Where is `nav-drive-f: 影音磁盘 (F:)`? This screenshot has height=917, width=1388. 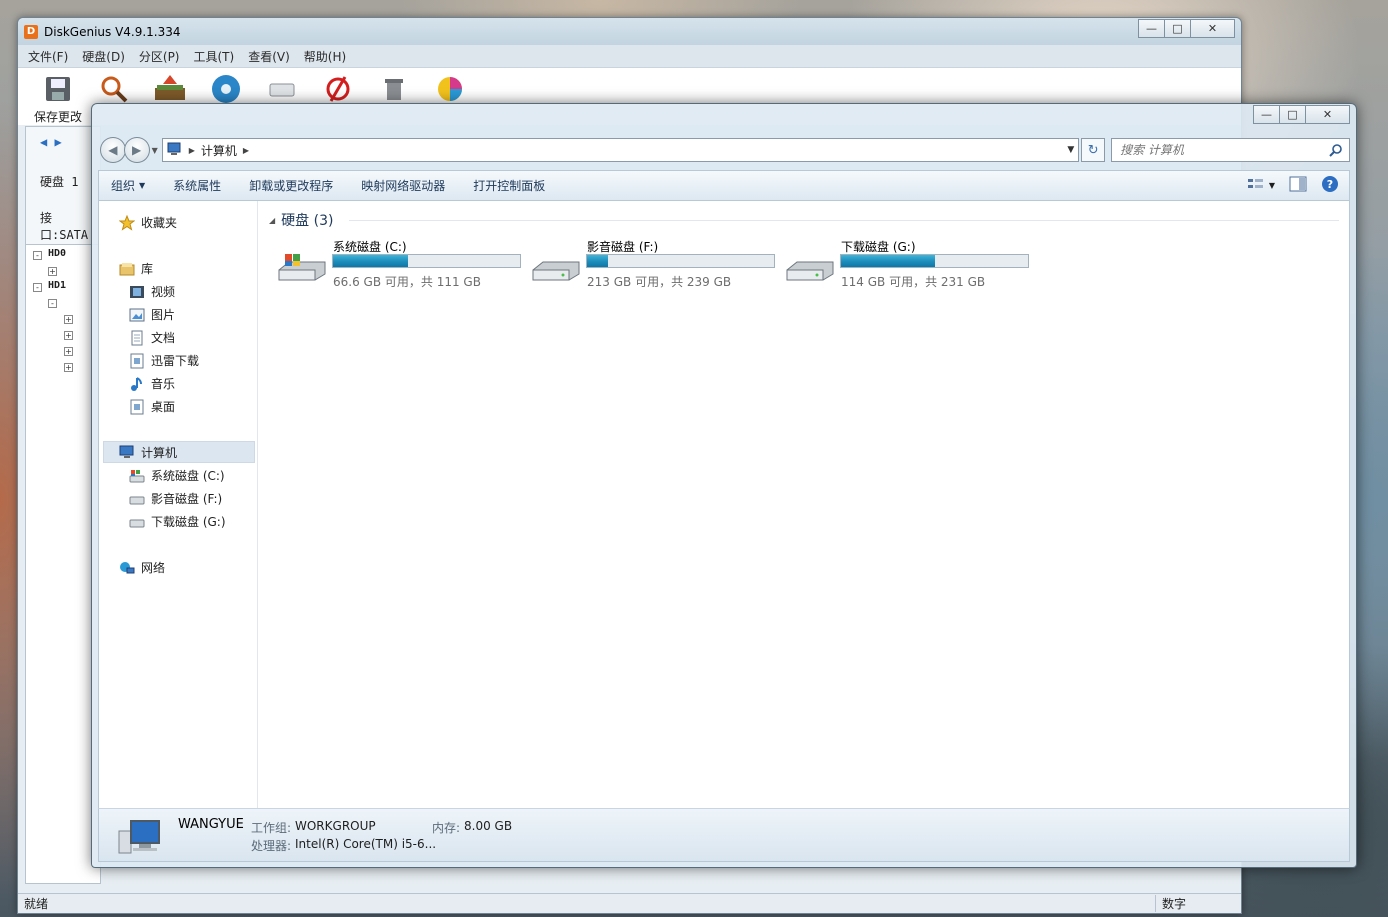
nav-drive-f: 影音磁盘 (F:) is located at coordinates (175, 498).